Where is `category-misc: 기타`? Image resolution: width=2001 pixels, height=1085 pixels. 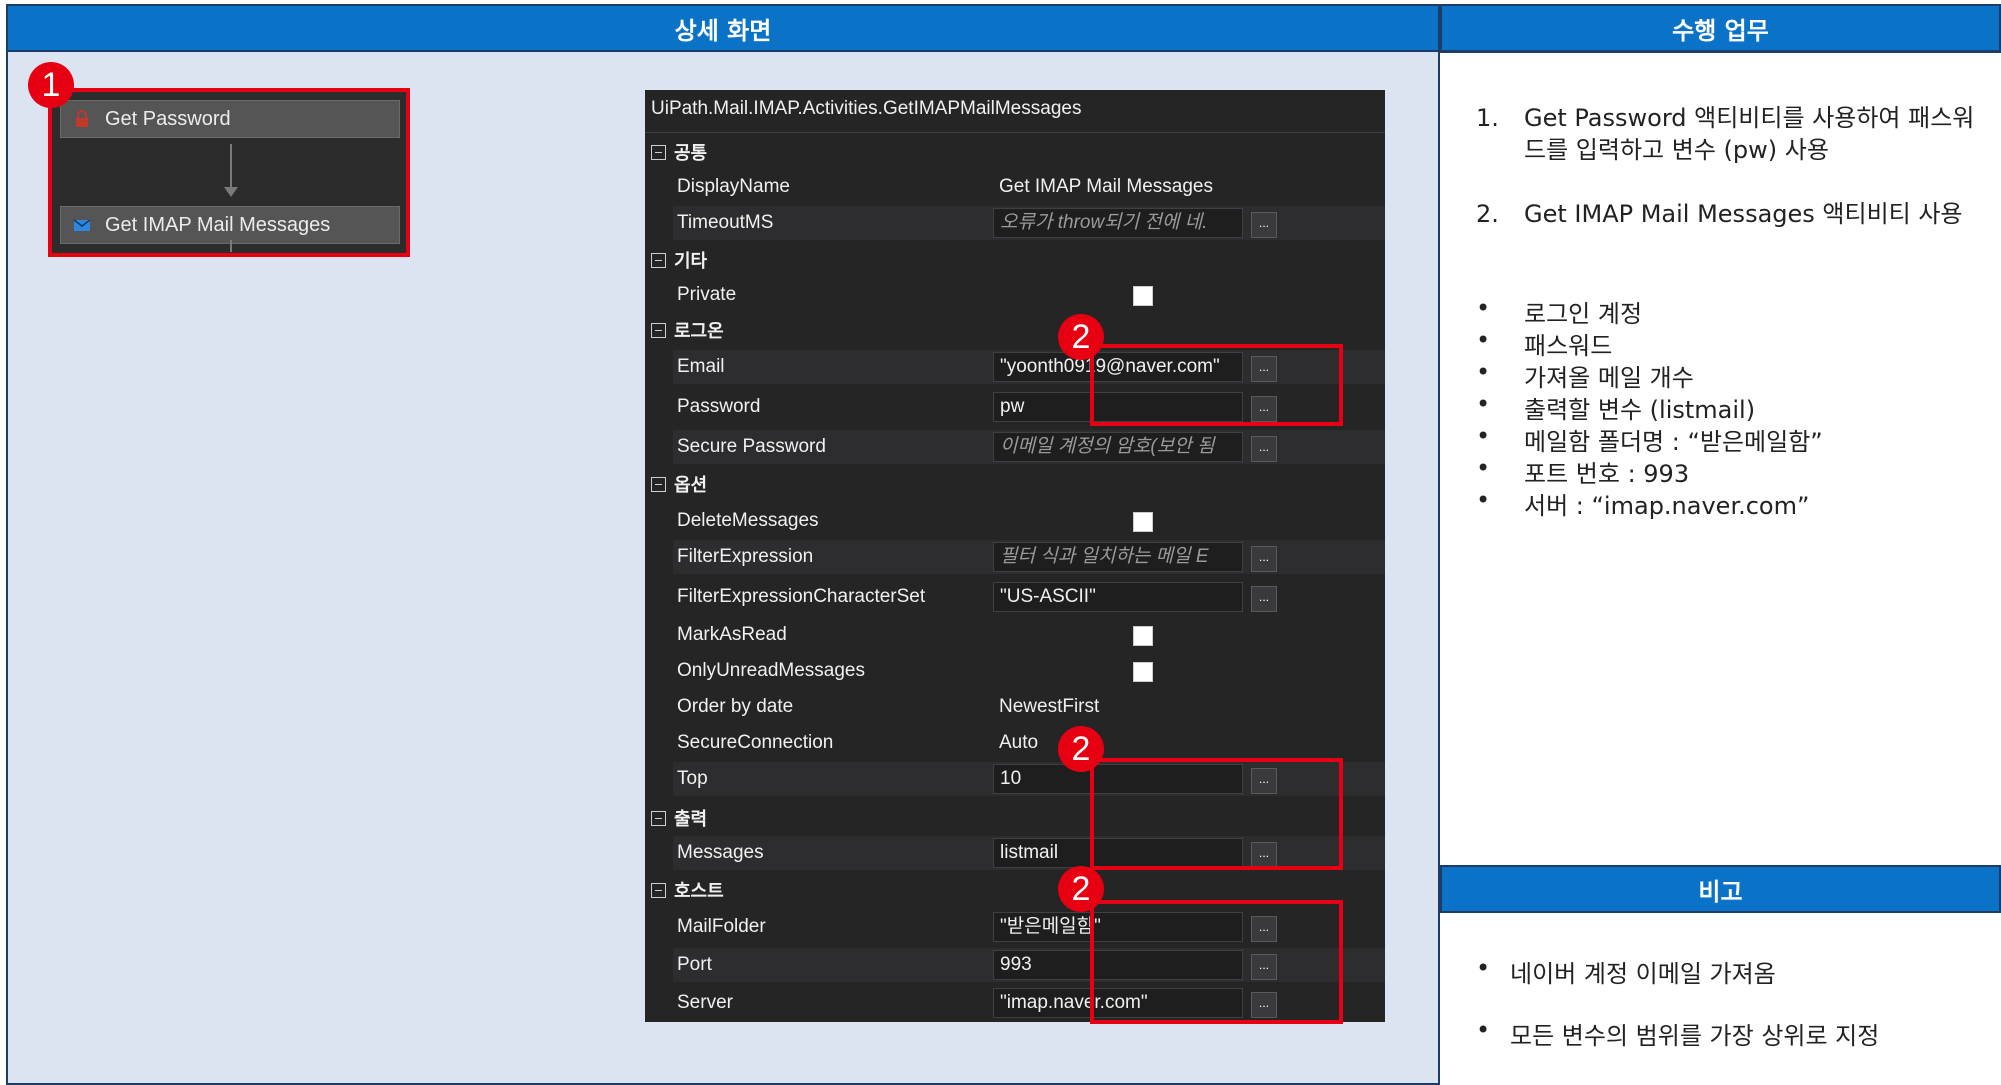
category-misc: 기타 is located at coordinates (1015, 260).